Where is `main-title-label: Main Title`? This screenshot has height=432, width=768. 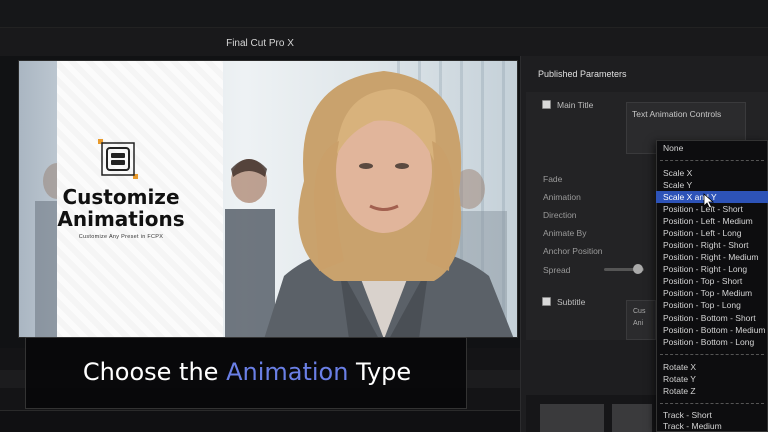
main-title-label: Main Title is located at coordinates (575, 105).